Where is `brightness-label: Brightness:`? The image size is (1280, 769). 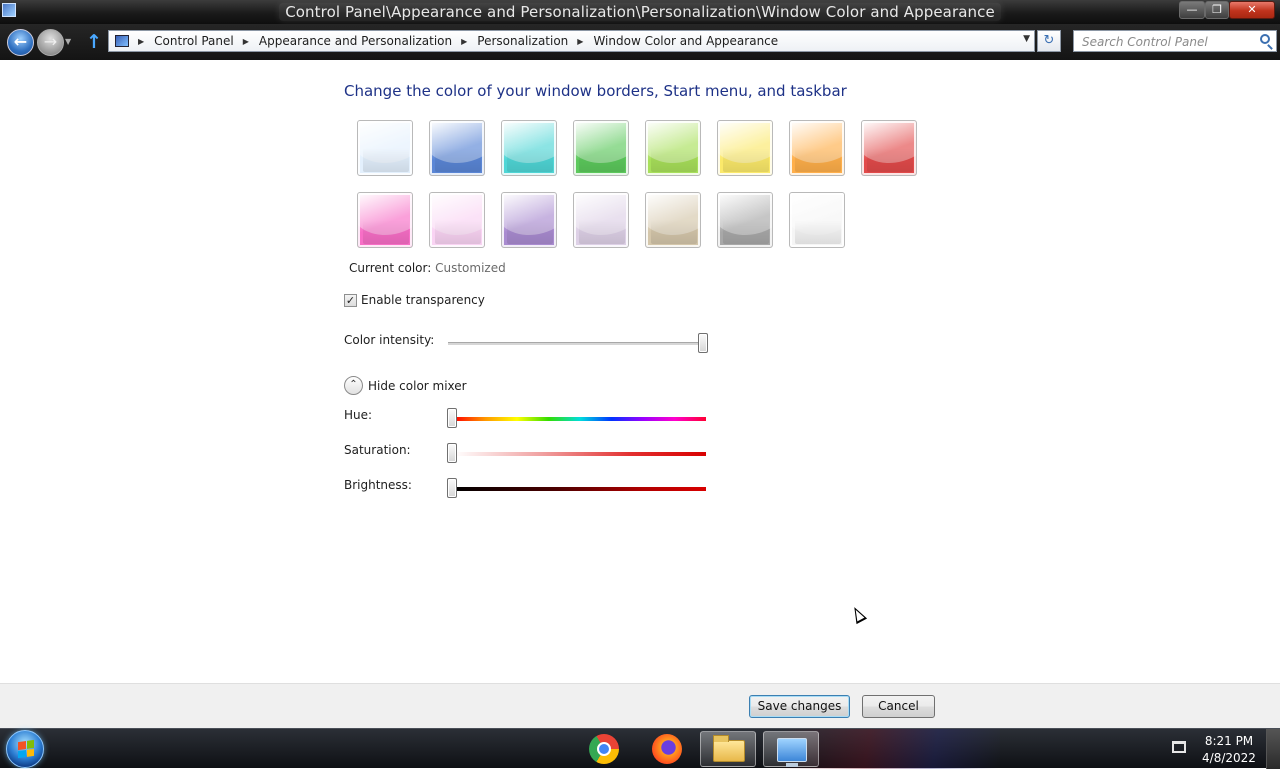 brightness-label: Brightness: is located at coordinates (378, 485).